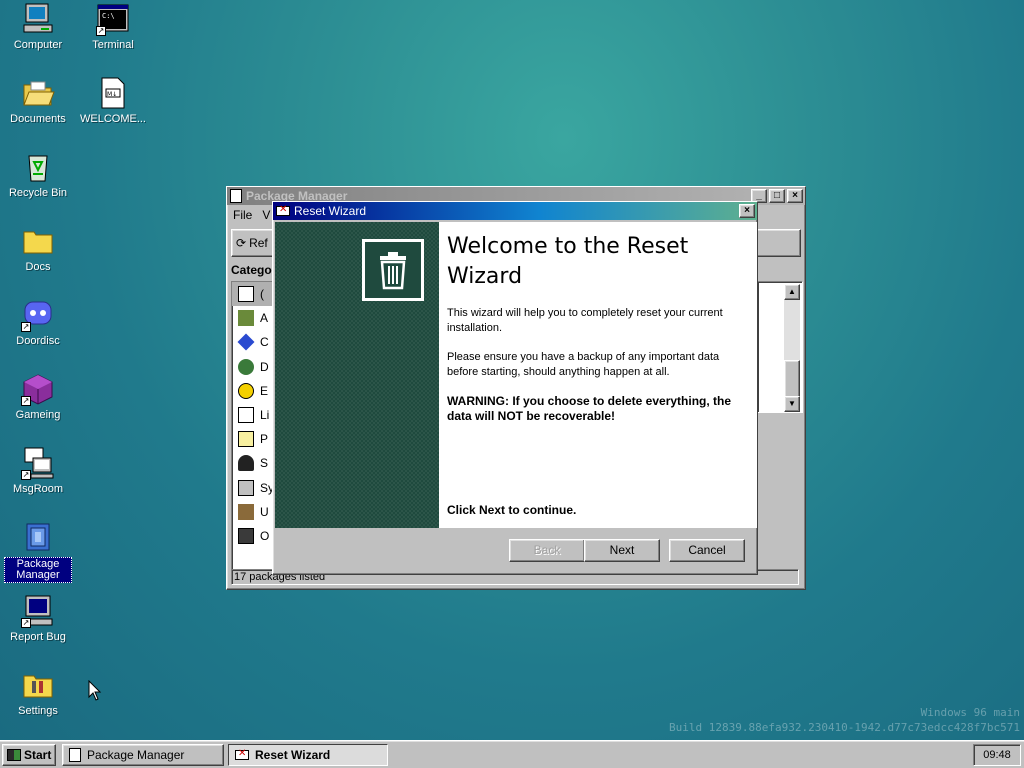  What do you see at coordinates (246, 390) in the screenshot?
I see `smiley-icon` at bounding box center [246, 390].